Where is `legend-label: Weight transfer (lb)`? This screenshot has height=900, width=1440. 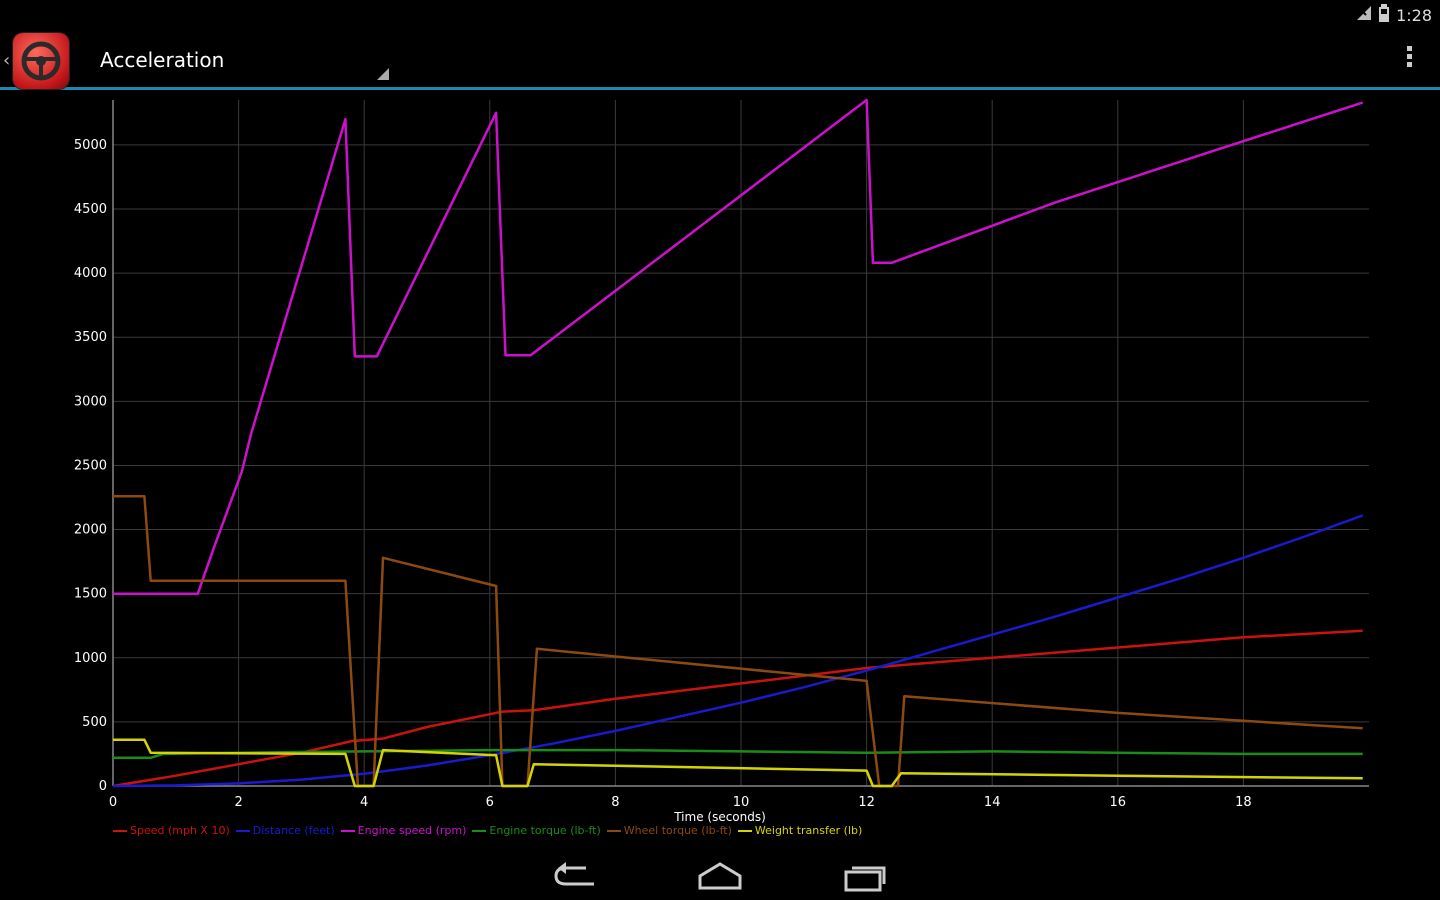 legend-label: Weight transfer (lb) is located at coordinates (808, 830).